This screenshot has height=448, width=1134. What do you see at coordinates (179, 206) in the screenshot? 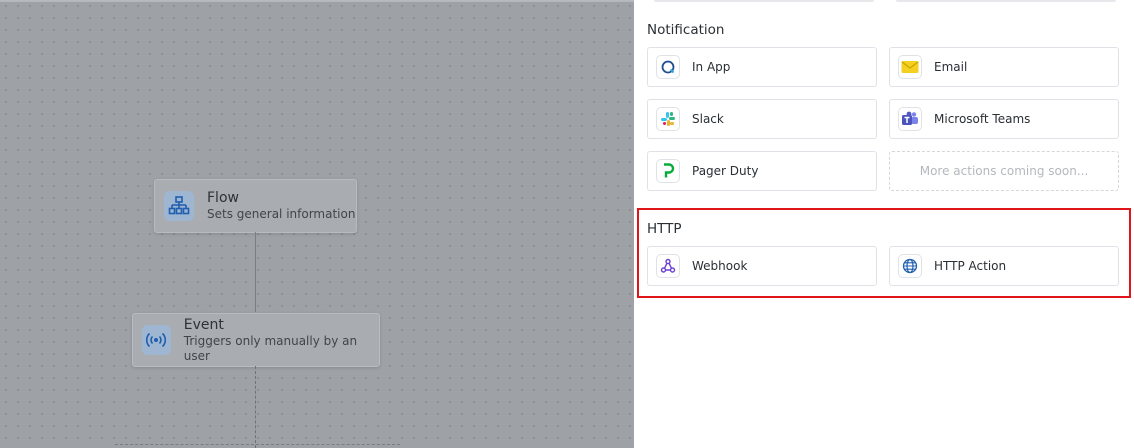
I see `sitemap-icon` at bounding box center [179, 206].